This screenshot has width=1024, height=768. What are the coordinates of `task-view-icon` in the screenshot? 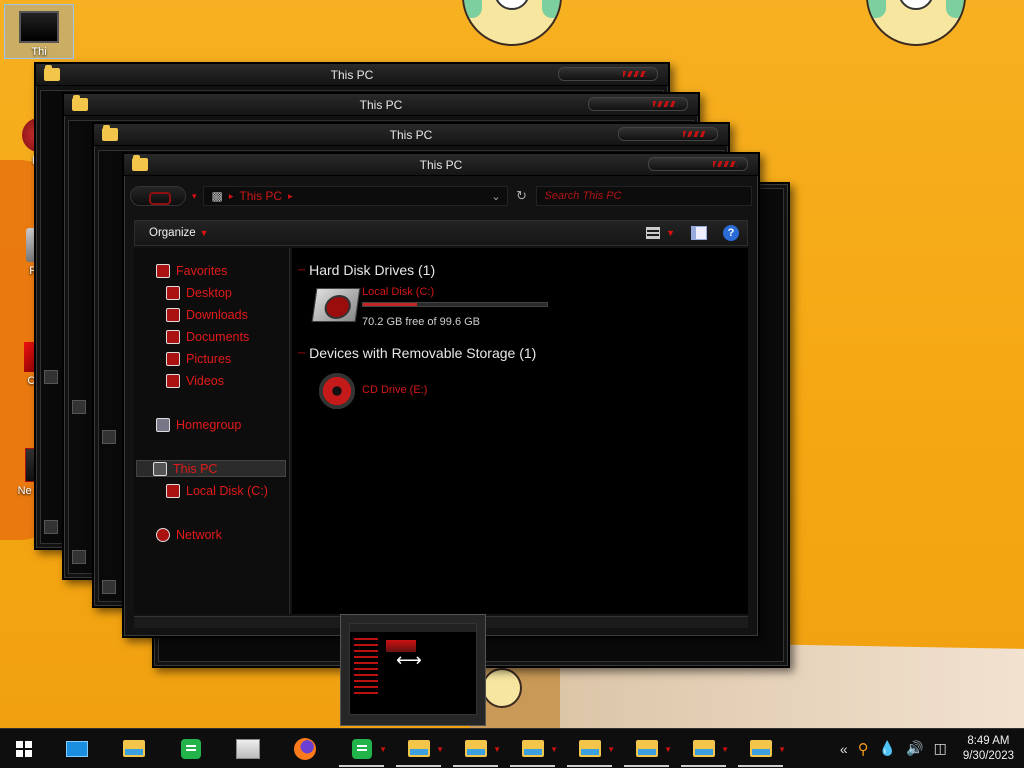 It's located at (76, 748).